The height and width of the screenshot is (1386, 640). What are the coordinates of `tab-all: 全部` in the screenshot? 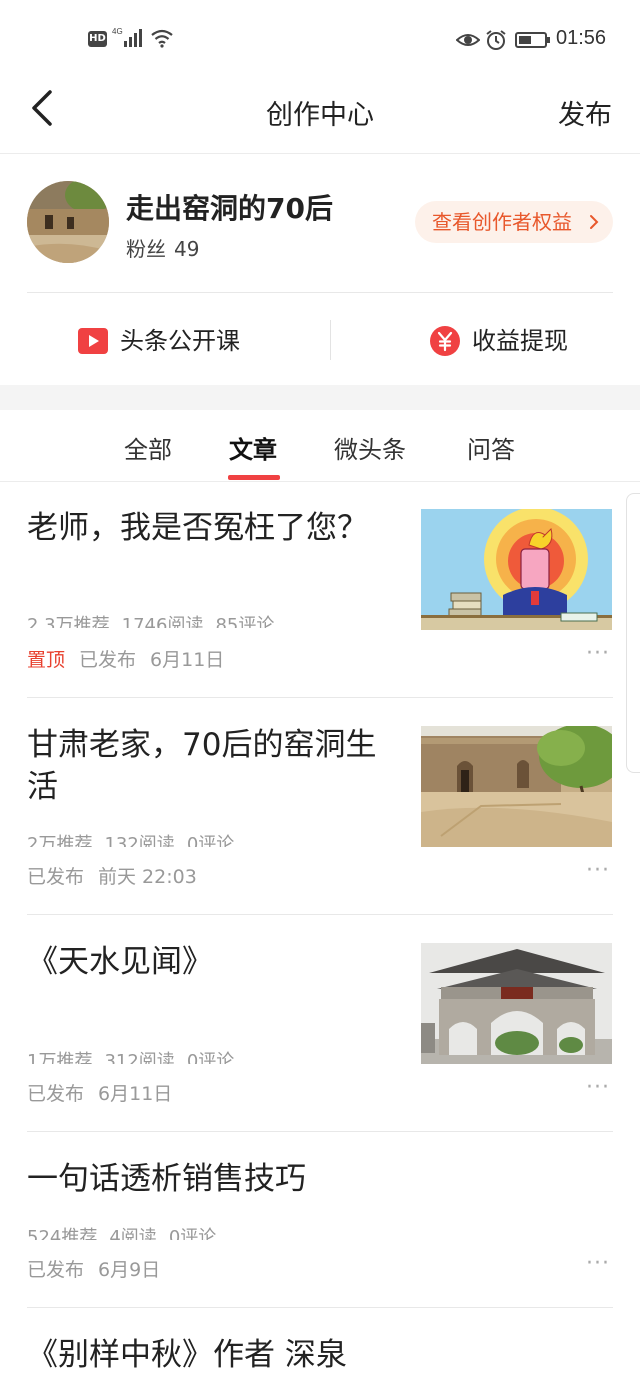 It's located at (148, 447).